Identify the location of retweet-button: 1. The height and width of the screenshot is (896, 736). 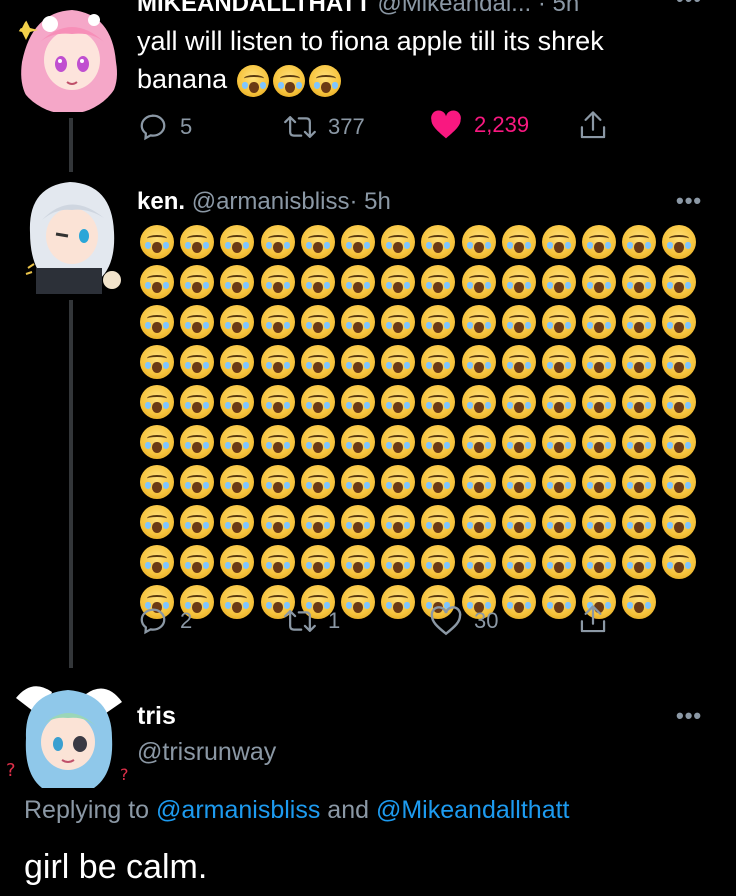
(312, 621).